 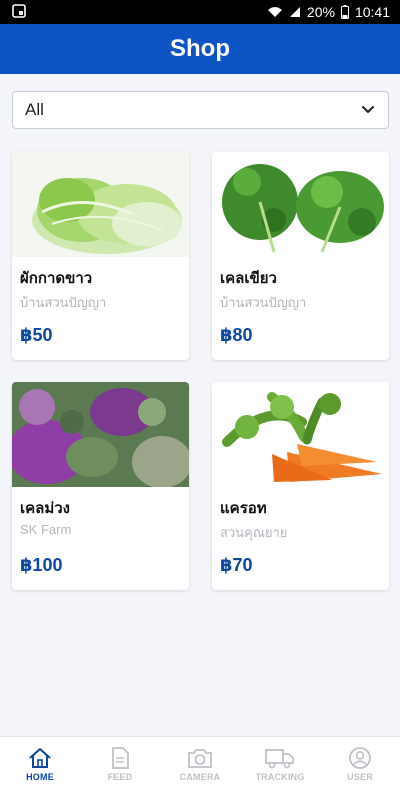 What do you see at coordinates (360, 758) in the screenshot?
I see `user-icon` at bounding box center [360, 758].